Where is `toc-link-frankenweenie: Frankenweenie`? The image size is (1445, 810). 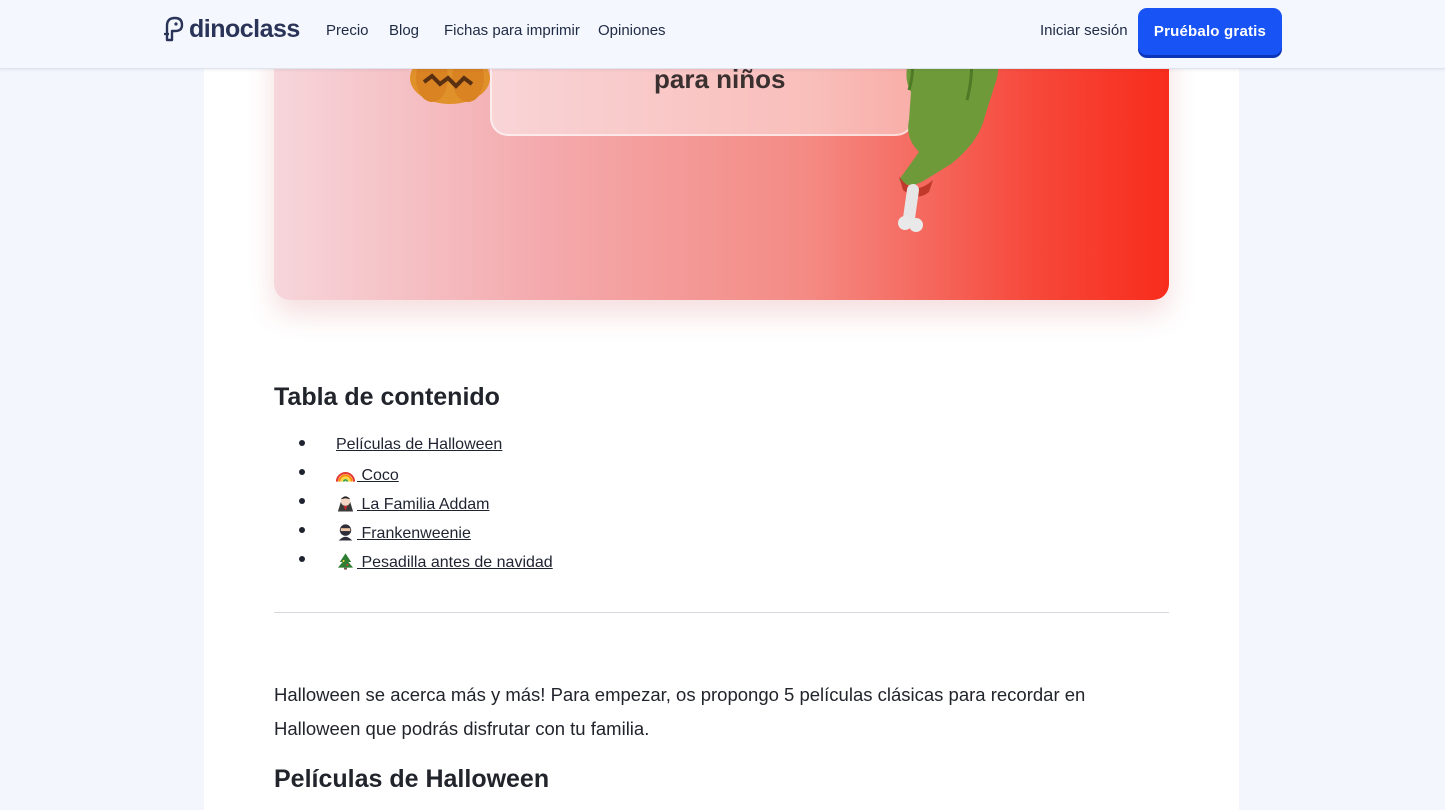
toc-link-frankenweenie: Frankenweenie is located at coordinates (403, 533).